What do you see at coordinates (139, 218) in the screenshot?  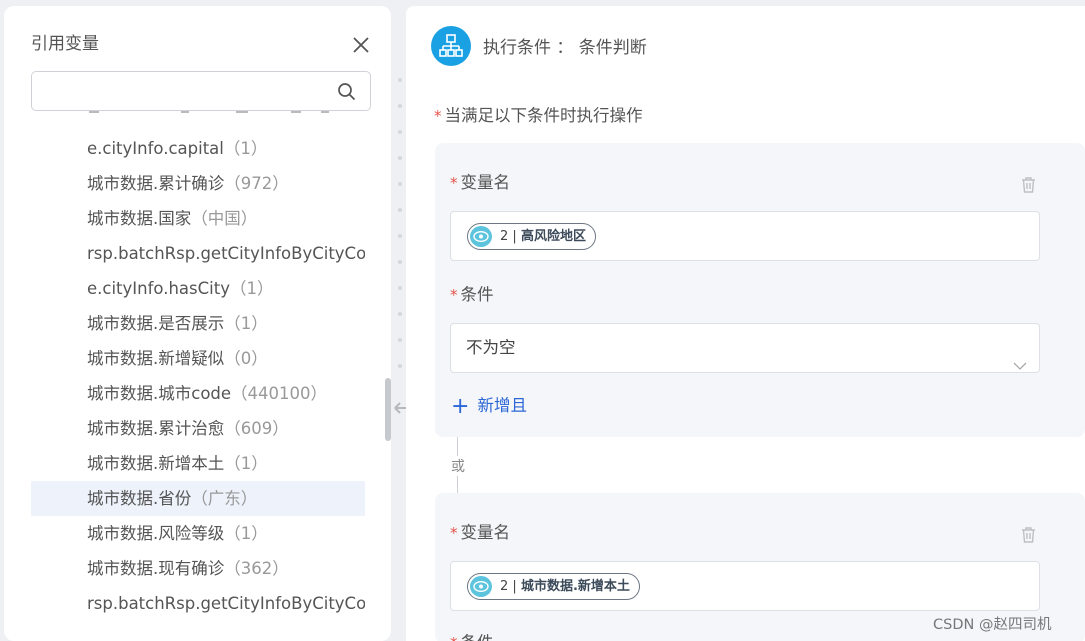 I see `list-item-label: 城市数据.国家` at bounding box center [139, 218].